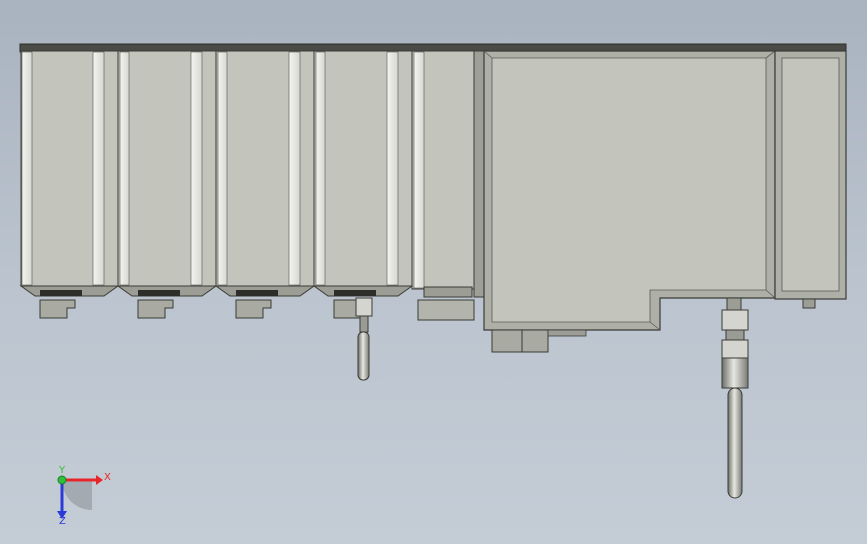 The width and height of the screenshot is (867, 544). Describe the element at coordinates (99, 480) in the screenshot. I see `x-axis-arrow` at that location.